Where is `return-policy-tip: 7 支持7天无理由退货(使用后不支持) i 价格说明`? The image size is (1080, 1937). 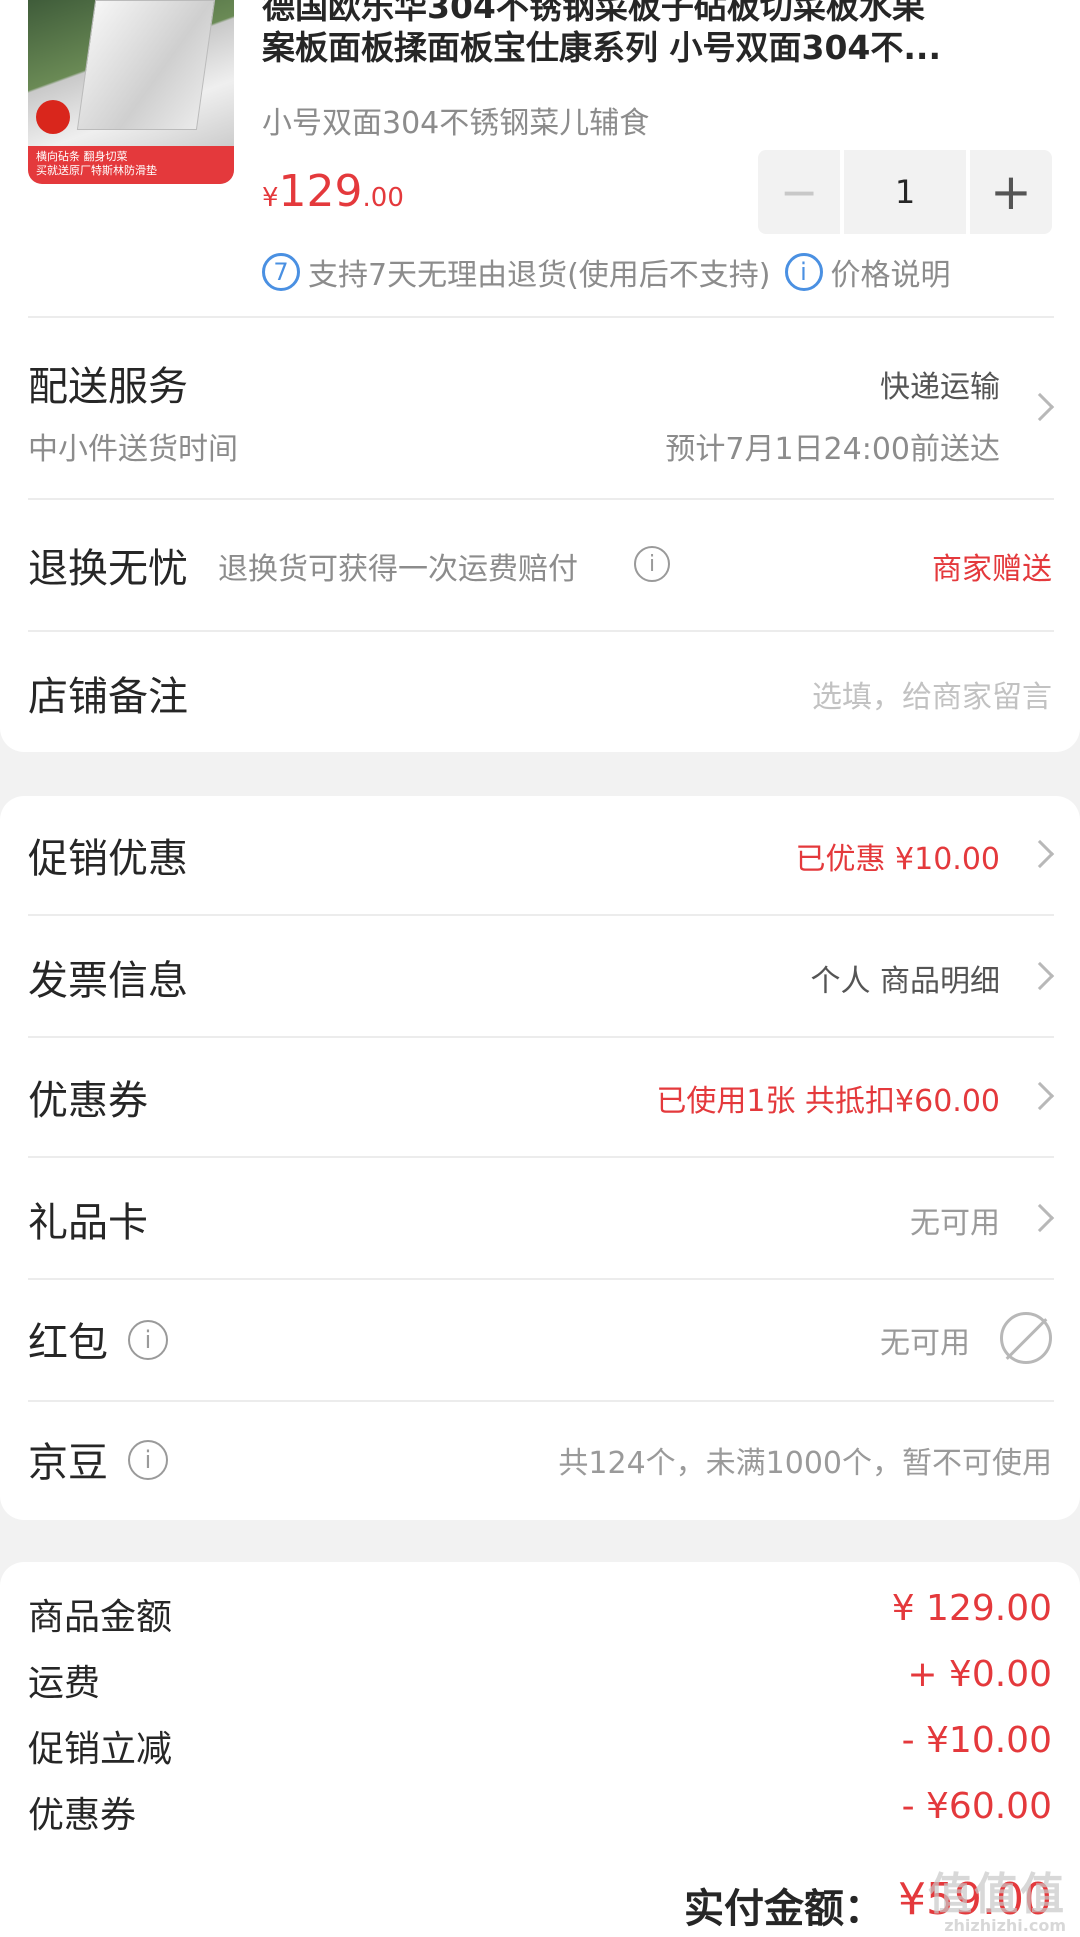
return-policy-tip: 7 支持7天无理由退货(使用后不支持) i 价格说明 is located at coordinates (606, 272).